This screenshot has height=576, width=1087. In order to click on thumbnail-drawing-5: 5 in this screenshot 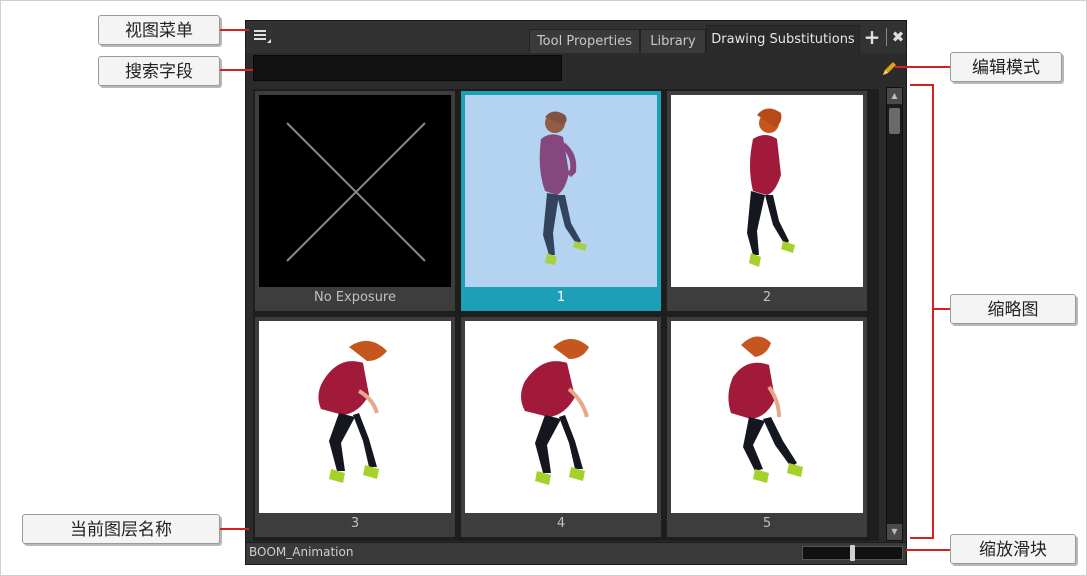, I will do `click(767, 427)`.